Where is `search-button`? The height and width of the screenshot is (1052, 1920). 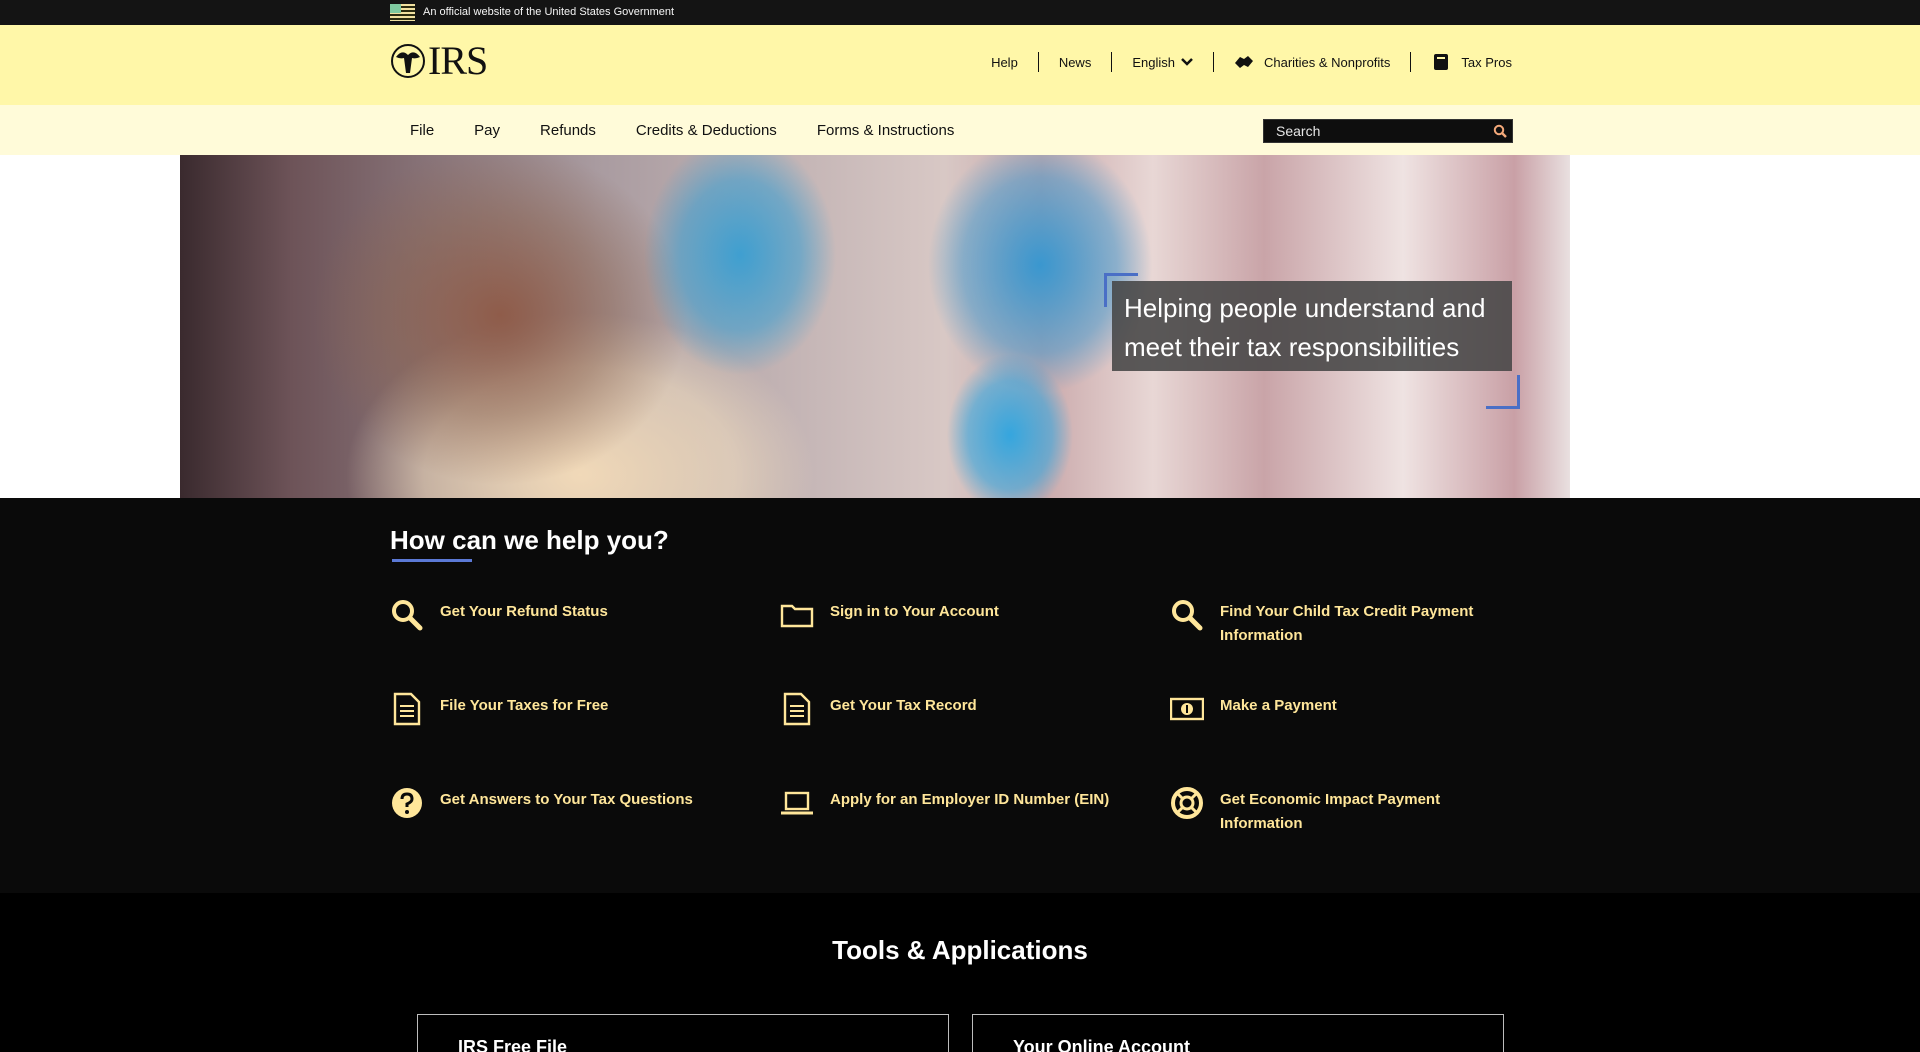 search-button is located at coordinates (1500, 131).